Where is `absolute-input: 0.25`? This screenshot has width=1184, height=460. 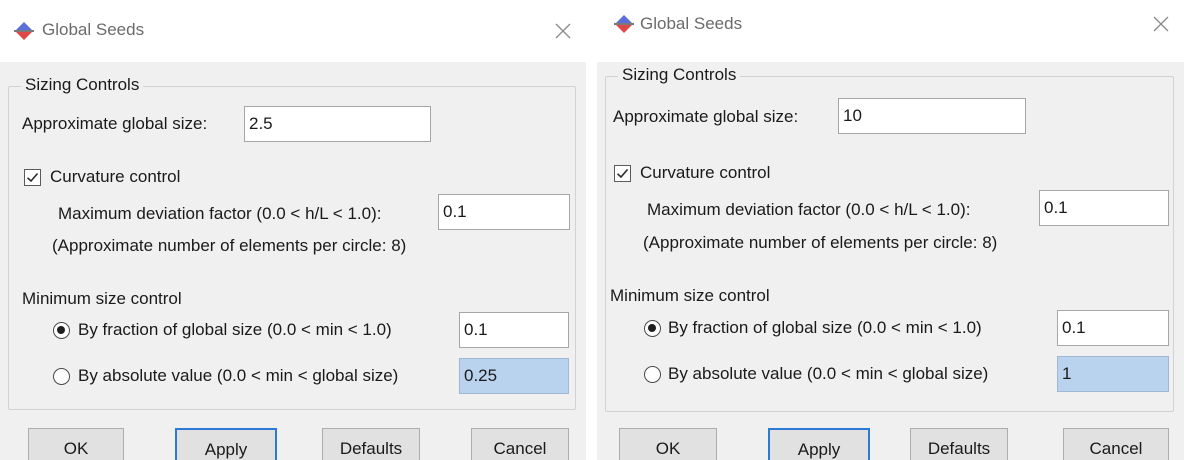
absolute-input: 0.25 is located at coordinates (514, 376).